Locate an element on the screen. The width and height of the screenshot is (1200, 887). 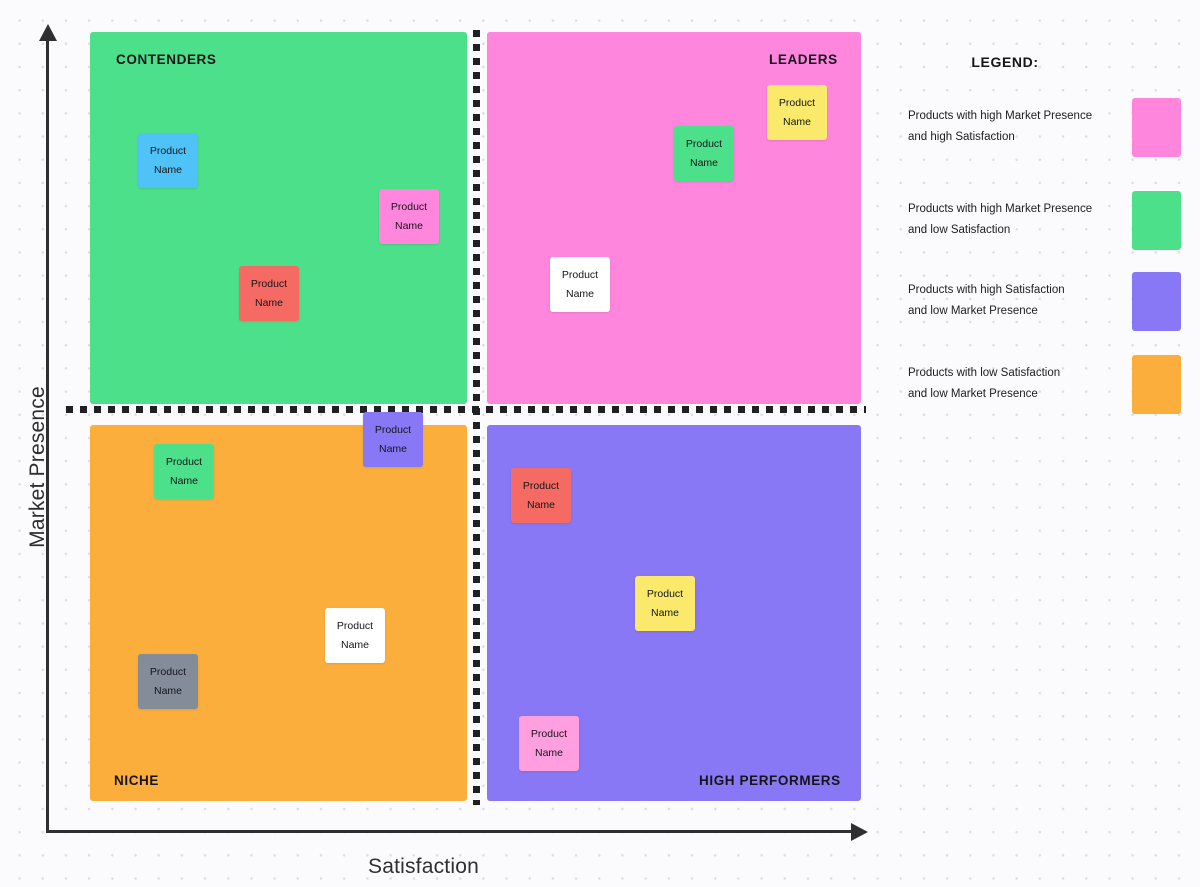
legend-item-line2: and high Satisfaction is located at coordinates (961, 137).